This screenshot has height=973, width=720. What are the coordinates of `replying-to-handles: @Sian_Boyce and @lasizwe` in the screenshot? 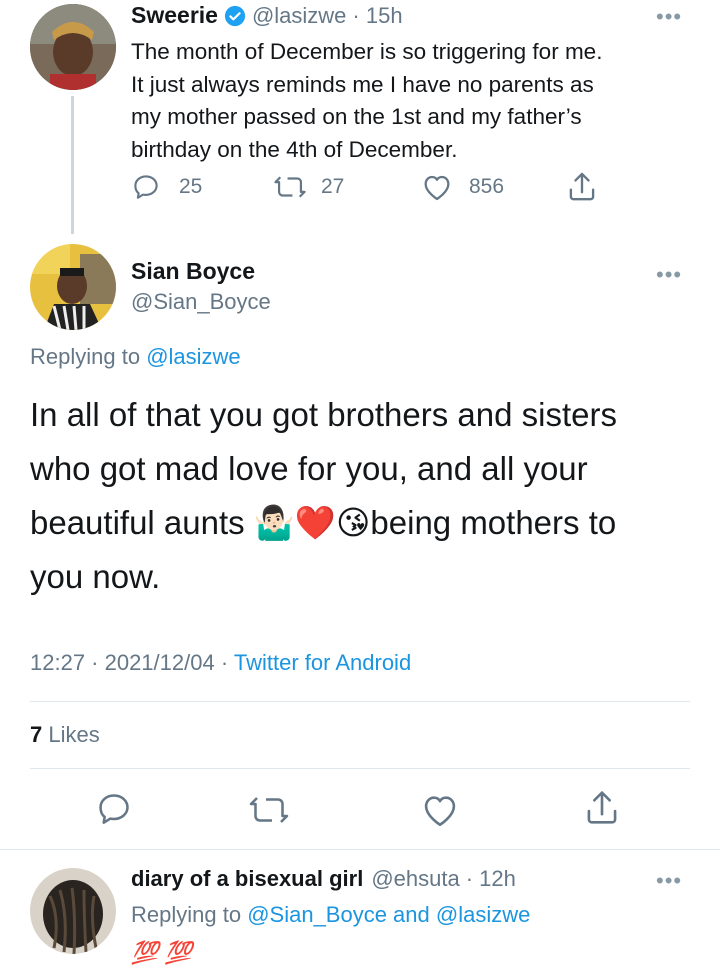 It's located at (388, 914).